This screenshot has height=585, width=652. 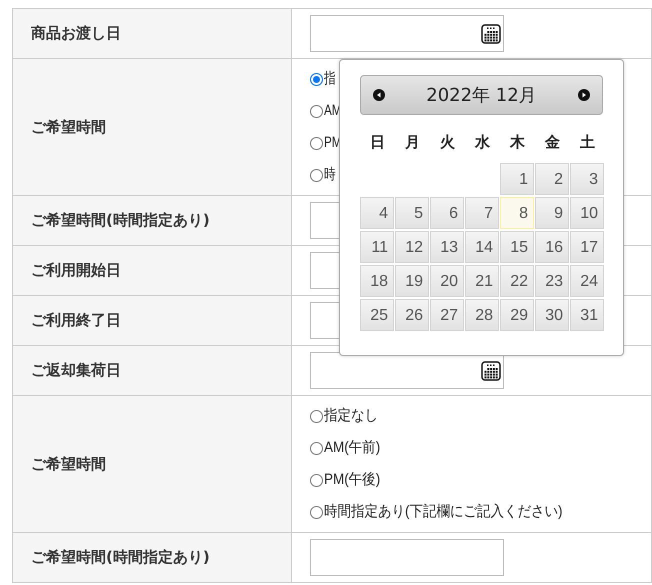 What do you see at coordinates (584, 95) in the screenshot?
I see `next-month-icon` at bounding box center [584, 95].